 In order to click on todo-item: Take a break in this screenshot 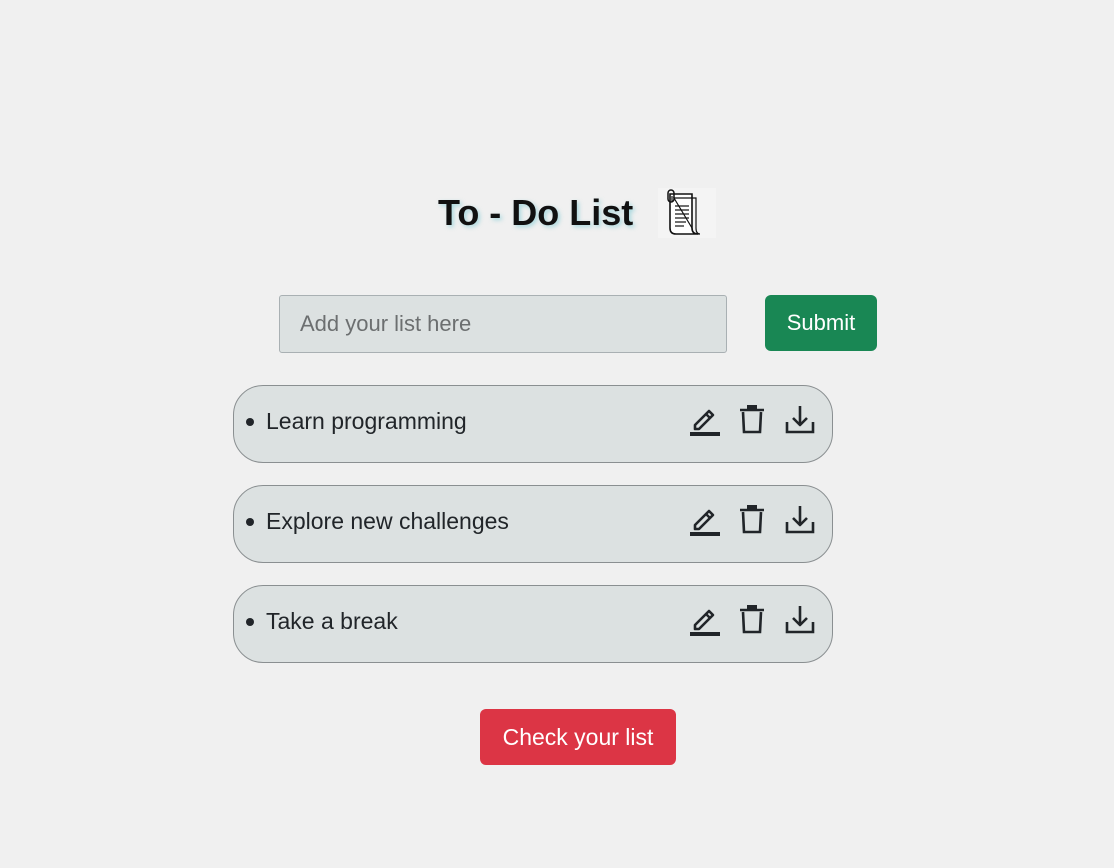, I will do `click(533, 624)`.